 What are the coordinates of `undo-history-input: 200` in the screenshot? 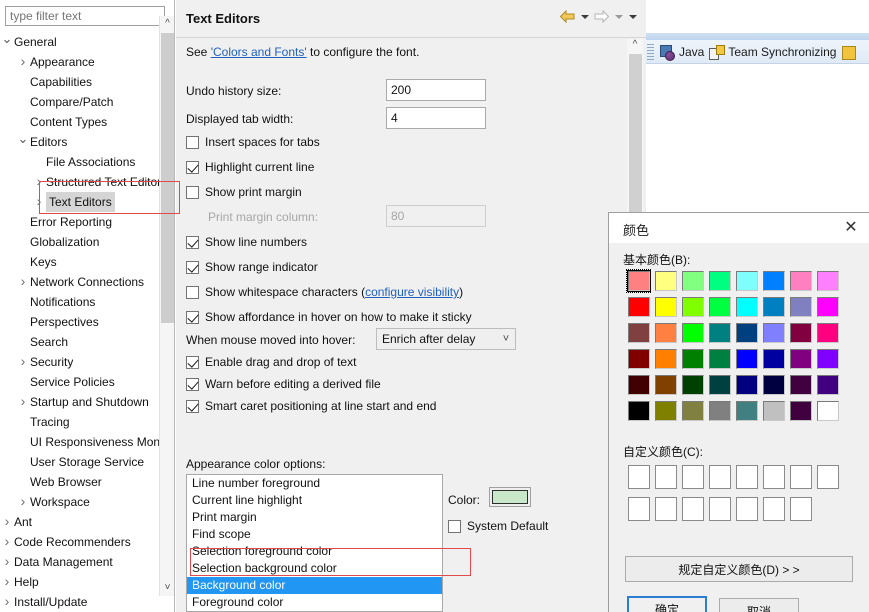 It's located at (436, 90).